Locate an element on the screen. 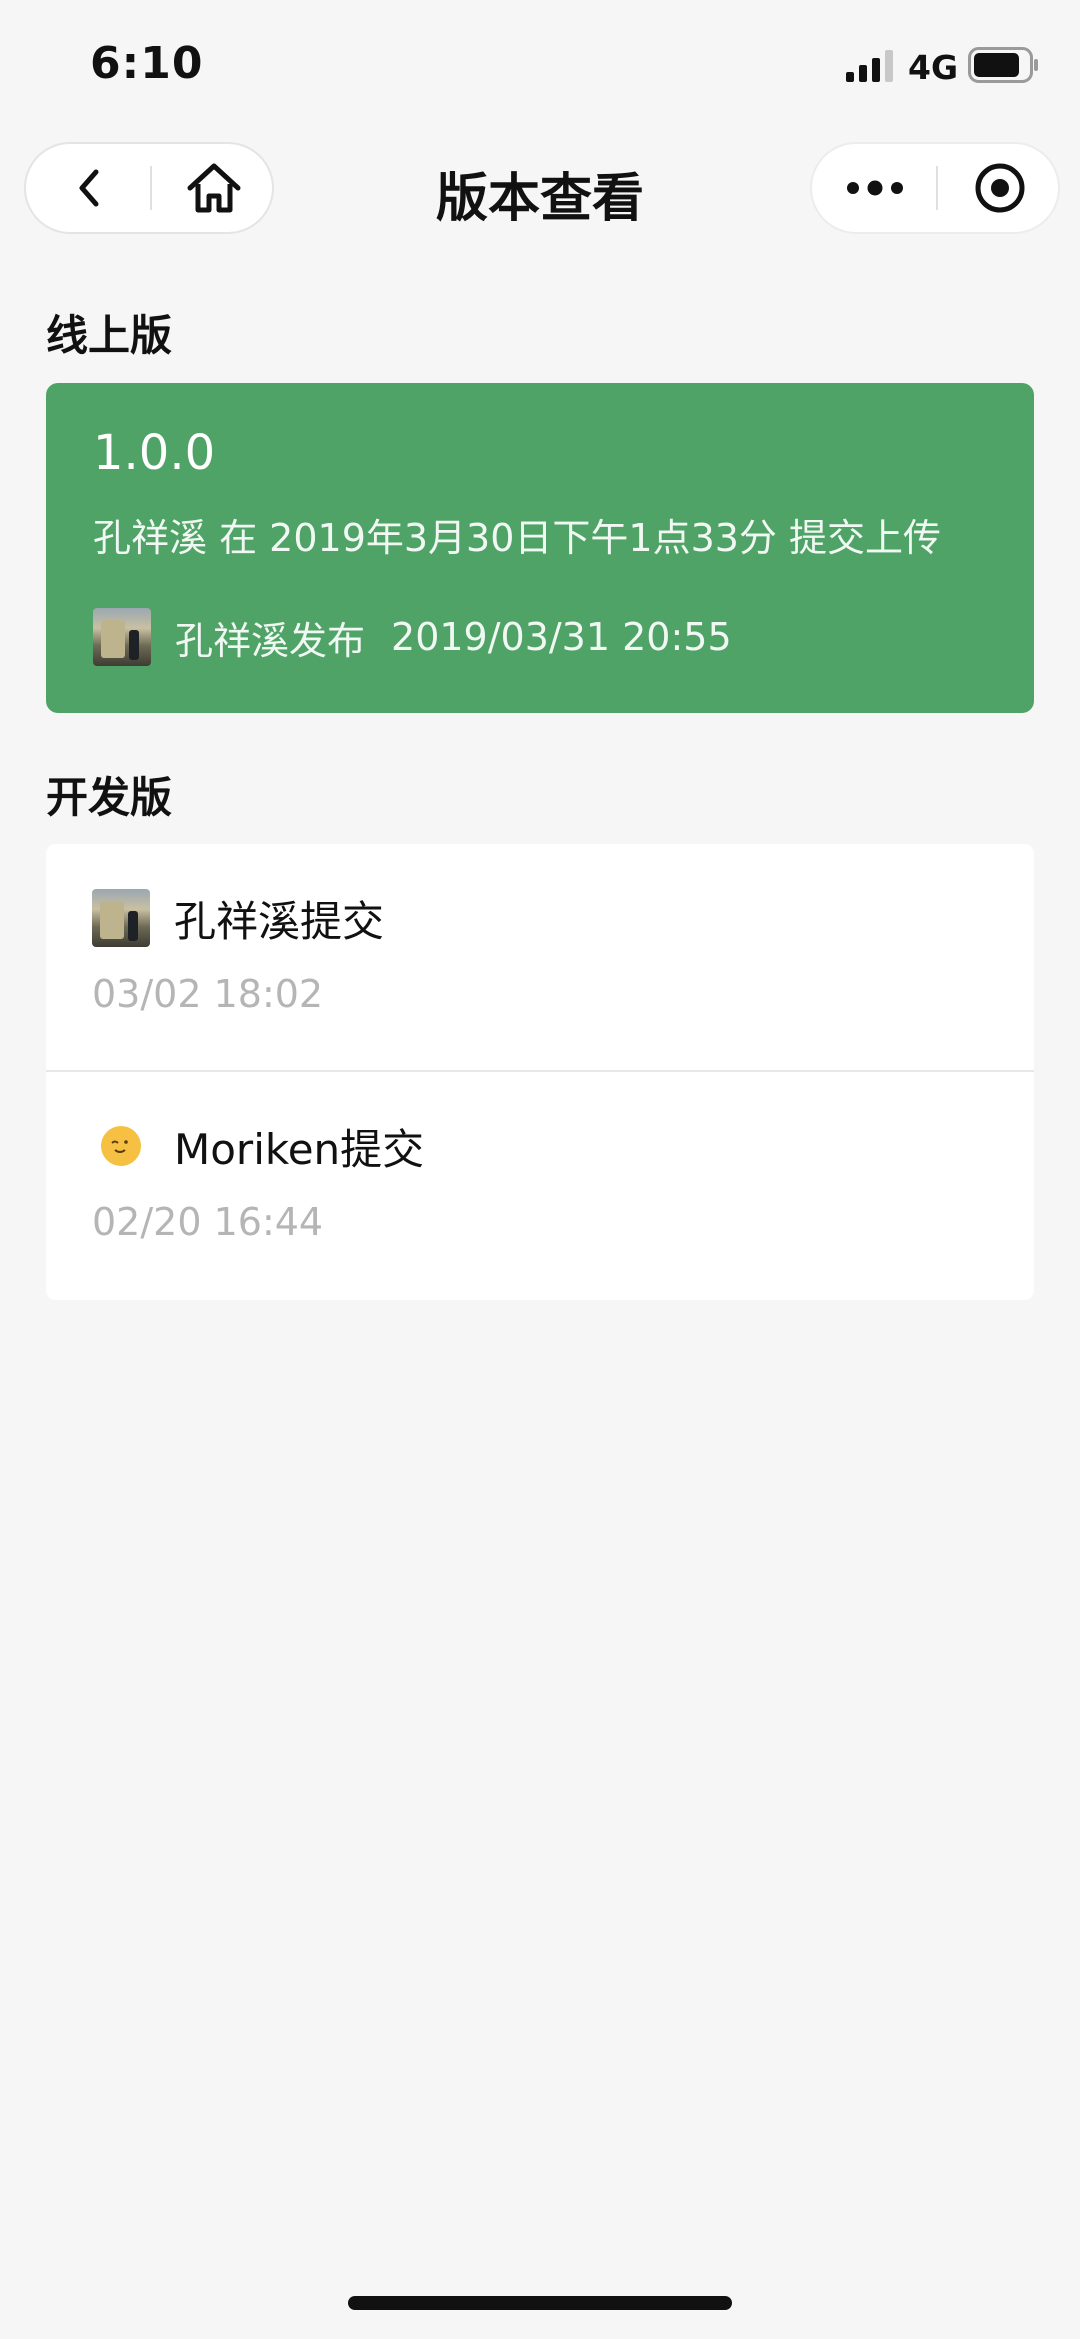  publisher-row: 孔祥溪发布 2019/03/31 20:55 is located at coordinates (412, 637).